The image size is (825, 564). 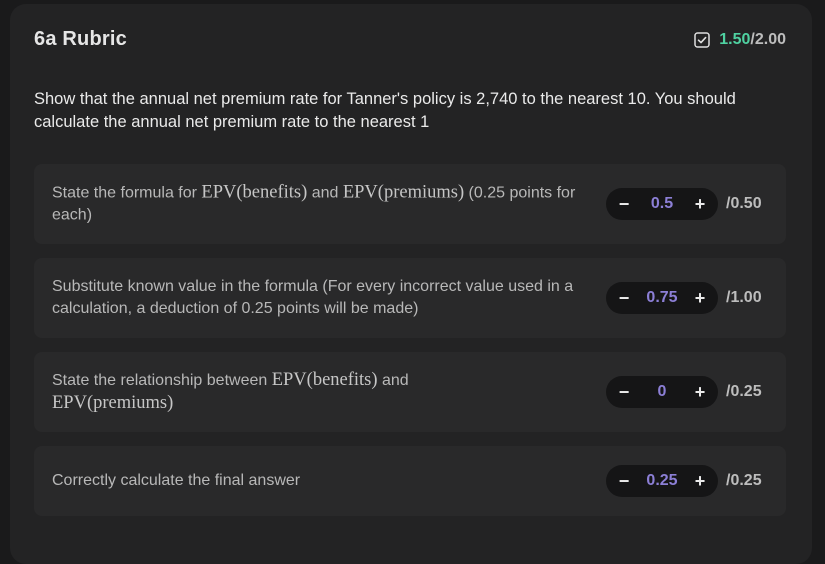 I want to click on stepper-value: 0.75, so click(x=662, y=297).